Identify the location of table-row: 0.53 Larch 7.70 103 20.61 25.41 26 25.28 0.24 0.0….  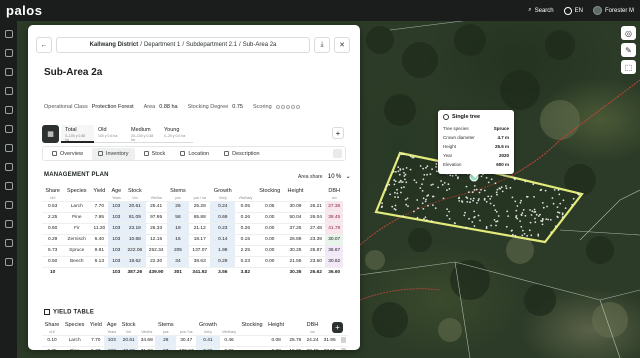
(195, 206).